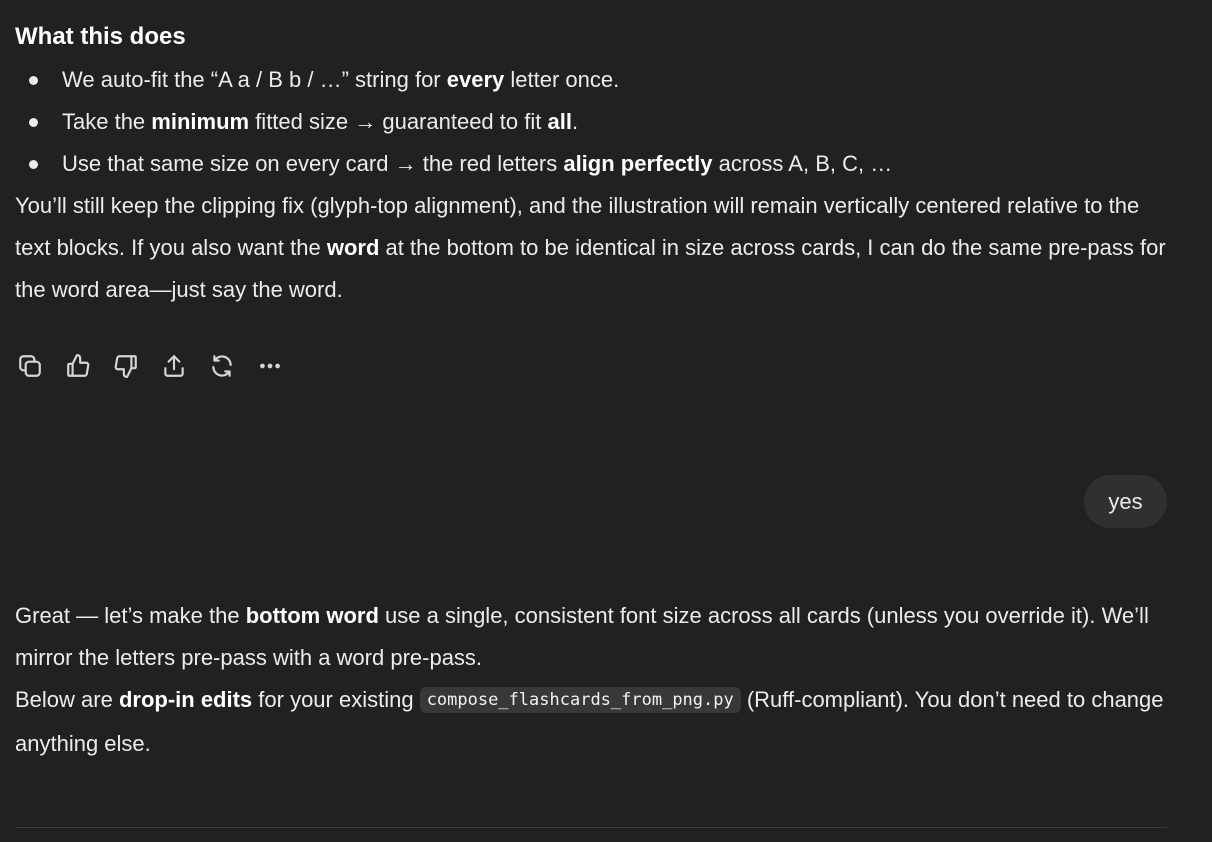  I want to click on bold-text: align perfectly, so click(638, 163).